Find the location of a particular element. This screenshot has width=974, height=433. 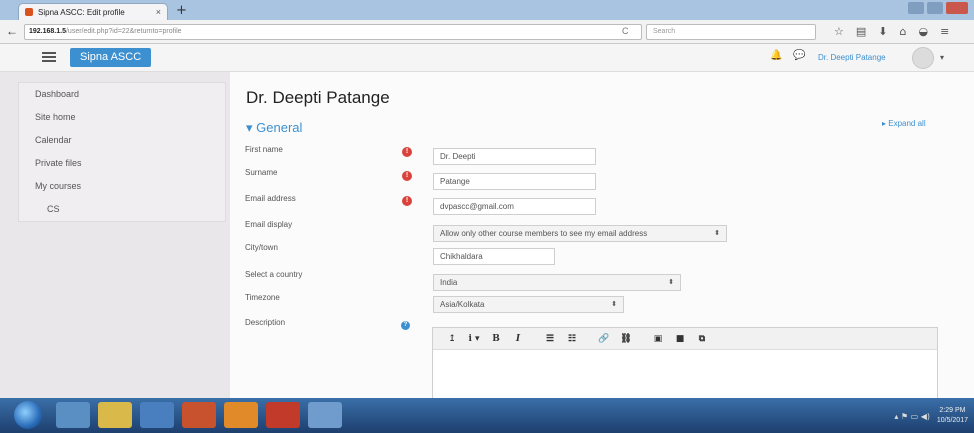

browser-toolbar-icons: ☆ ▤ ⬇ ⌂ ◒ ≡ is located at coordinates (891, 31).